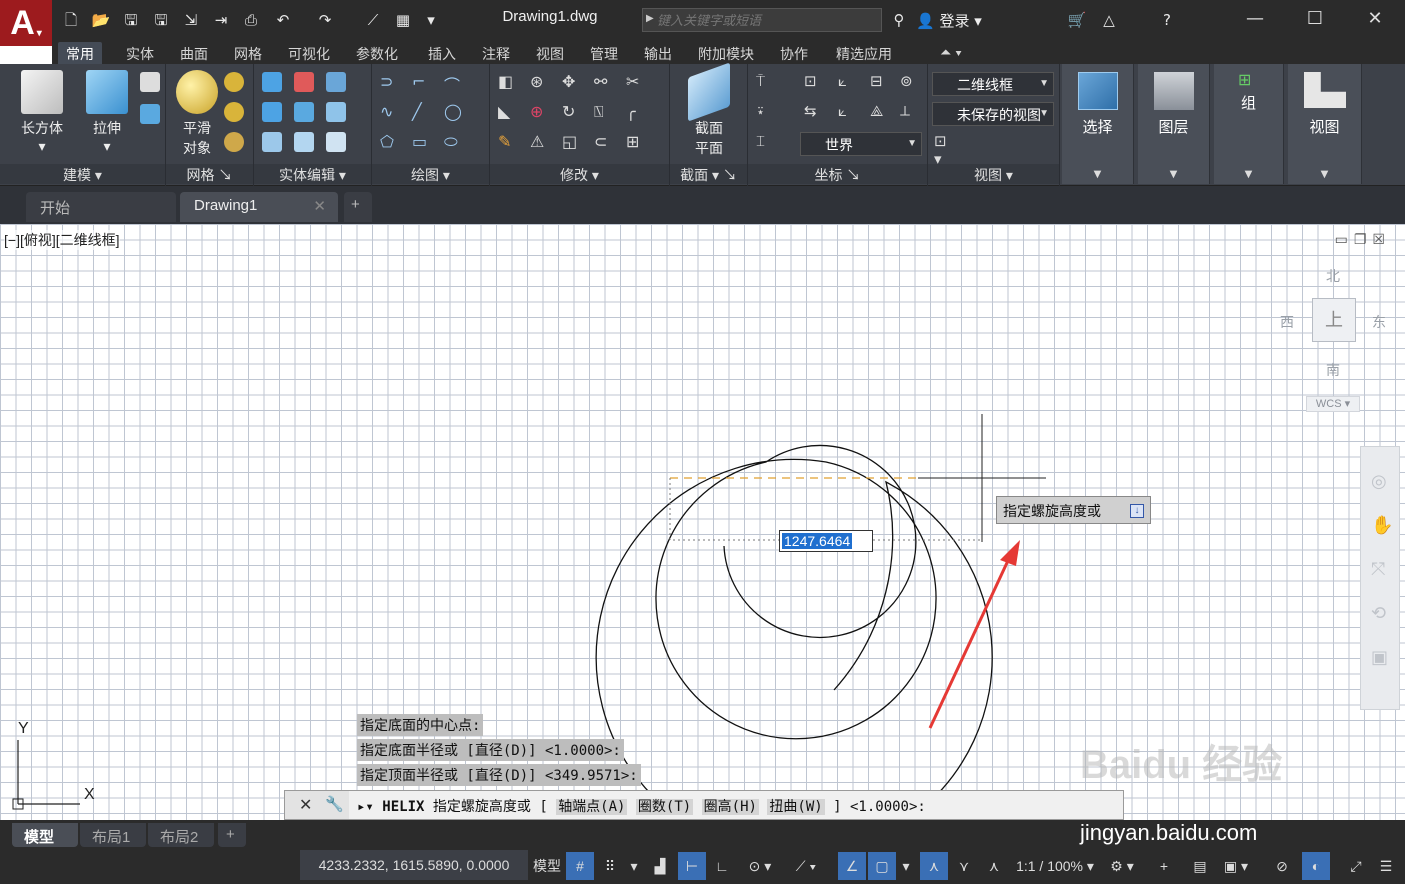  What do you see at coordinates (880, 82) in the screenshot?
I see `ucs-view-icon: ⊟` at bounding box center [880, 82].